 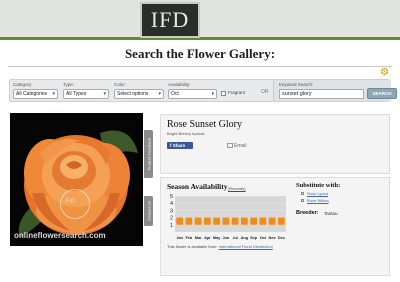 What do you see at coordinates (69, 84) in the screenshot?
I see `type-label: Type:` at bounding box center [69, 84].